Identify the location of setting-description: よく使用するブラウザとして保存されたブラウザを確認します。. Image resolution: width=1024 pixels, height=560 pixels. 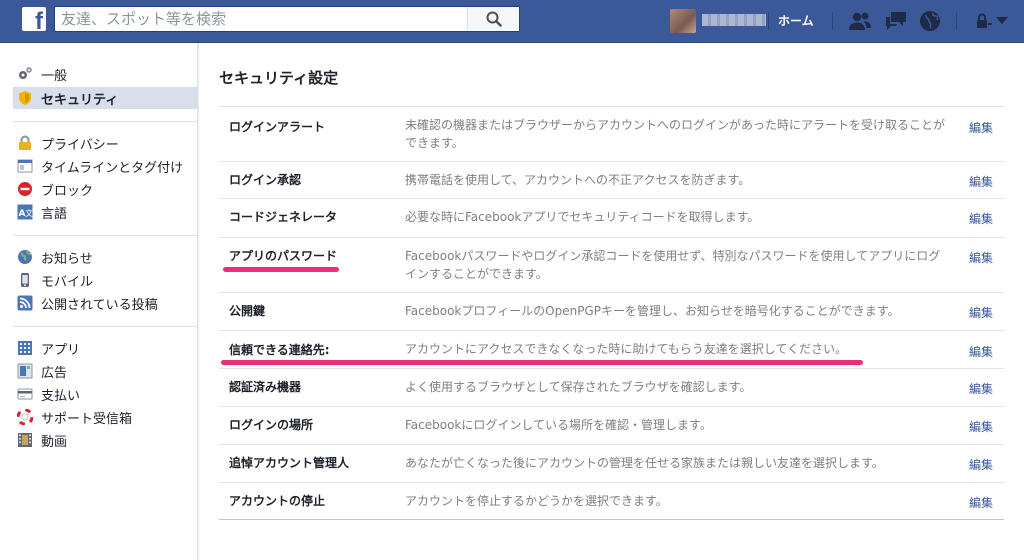
(578, 387).